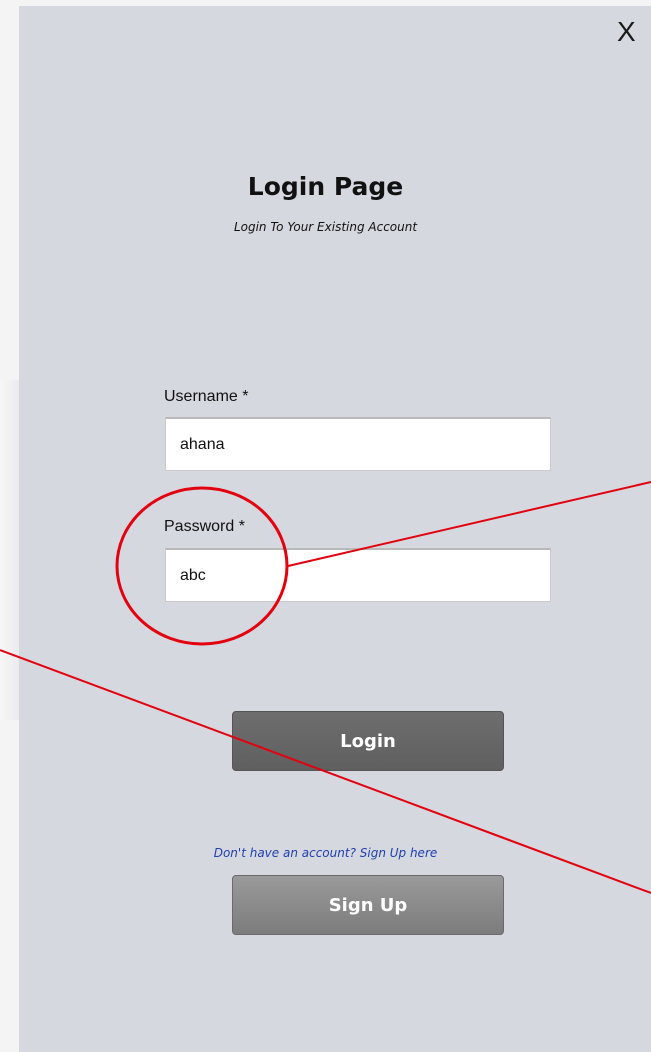 This screenshot has width=651, height=1052. I want to click on page-title: Login Page, so click(325, 186).